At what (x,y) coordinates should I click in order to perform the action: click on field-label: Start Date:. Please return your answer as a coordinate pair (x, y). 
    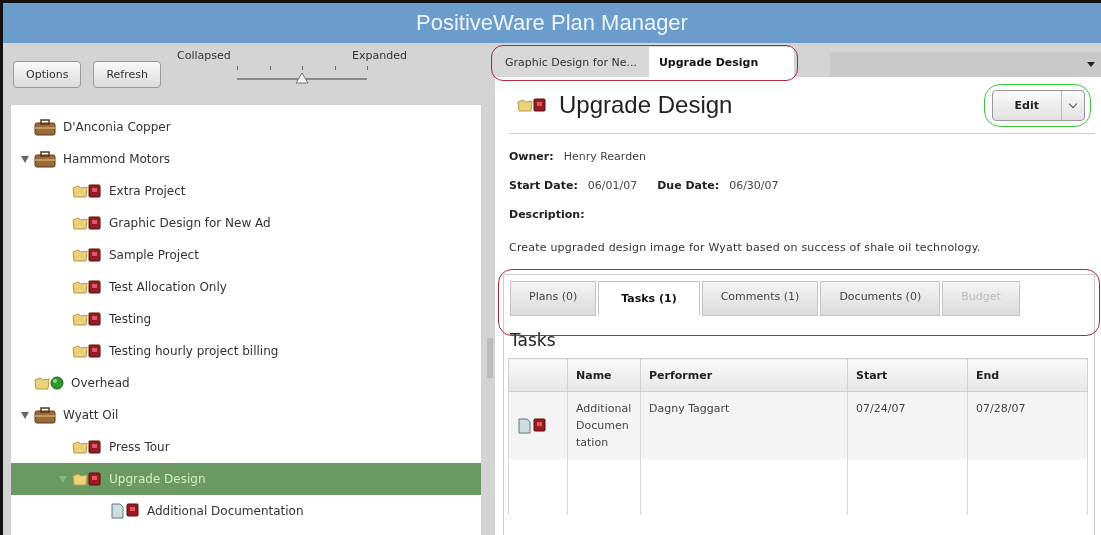
    Looking at the image, I should click on (543, 185).